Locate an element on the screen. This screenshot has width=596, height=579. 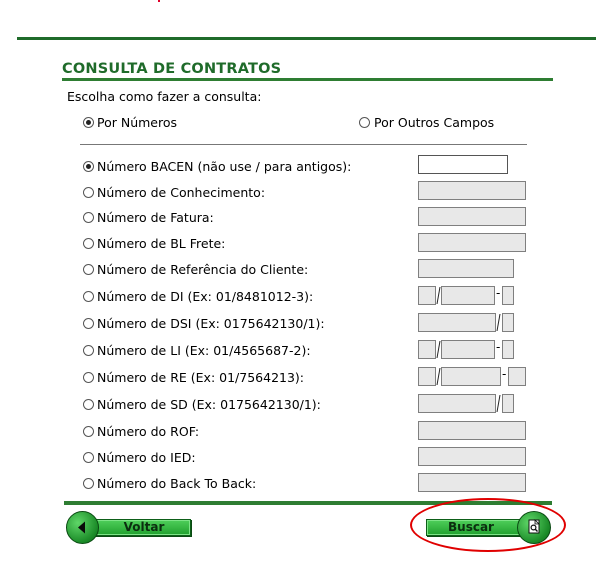
radio-por-numeros is located at coordinates (88, 122).